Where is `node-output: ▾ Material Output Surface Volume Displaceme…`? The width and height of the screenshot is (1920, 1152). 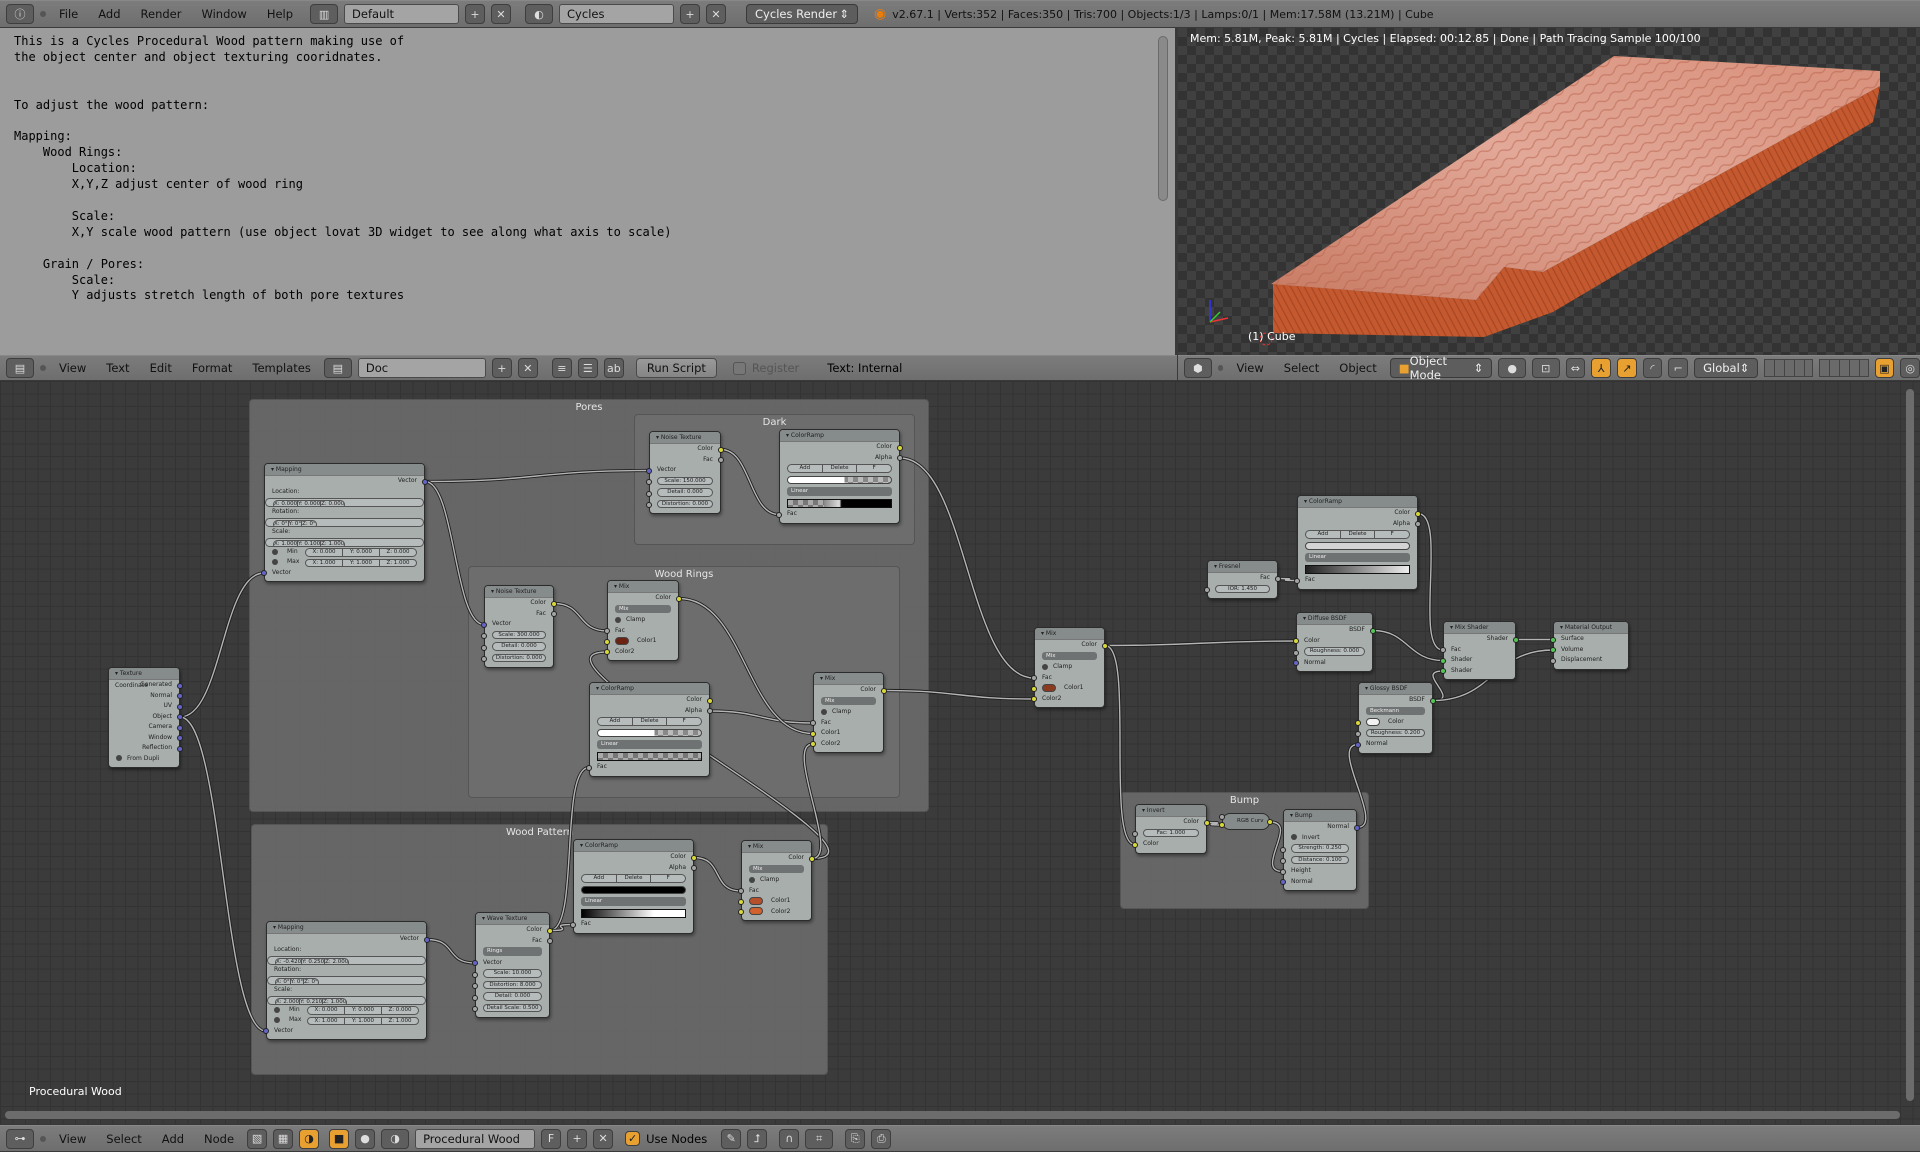 node-output: ▾ Material Output Surface Volume Displaceme… is located at coordinates (1589, 645).